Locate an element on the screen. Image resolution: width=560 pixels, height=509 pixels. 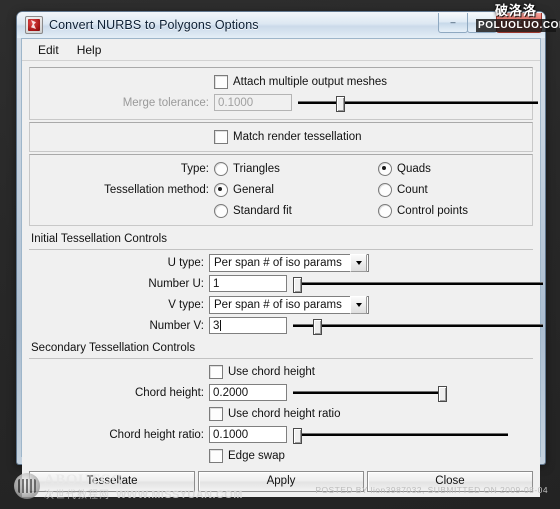
match-render-checkbox is located at coordinates (221, 136).